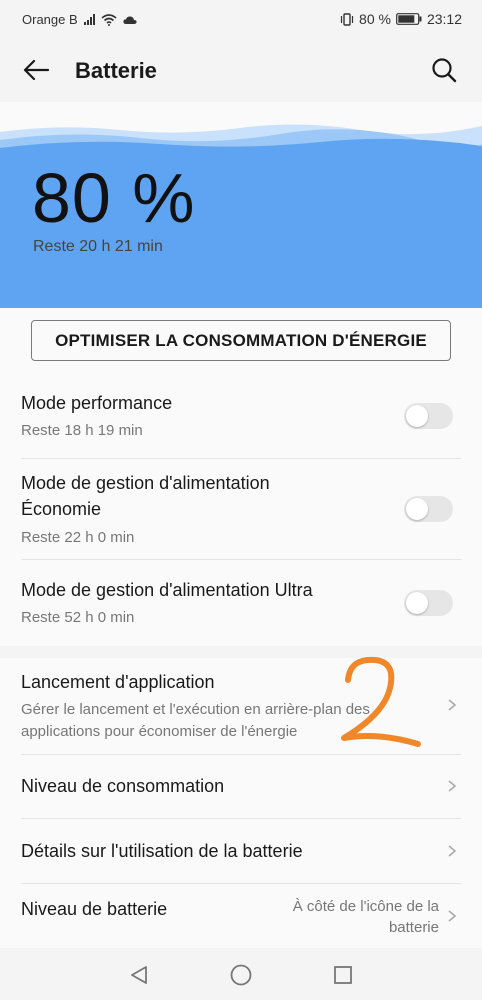 Image resolution: width=482 pixels, height=1000 pixels. Describe the element at coordinates (118, 682) in the screenshot. I see `app-launch-label: Lancement d'application` at that location.